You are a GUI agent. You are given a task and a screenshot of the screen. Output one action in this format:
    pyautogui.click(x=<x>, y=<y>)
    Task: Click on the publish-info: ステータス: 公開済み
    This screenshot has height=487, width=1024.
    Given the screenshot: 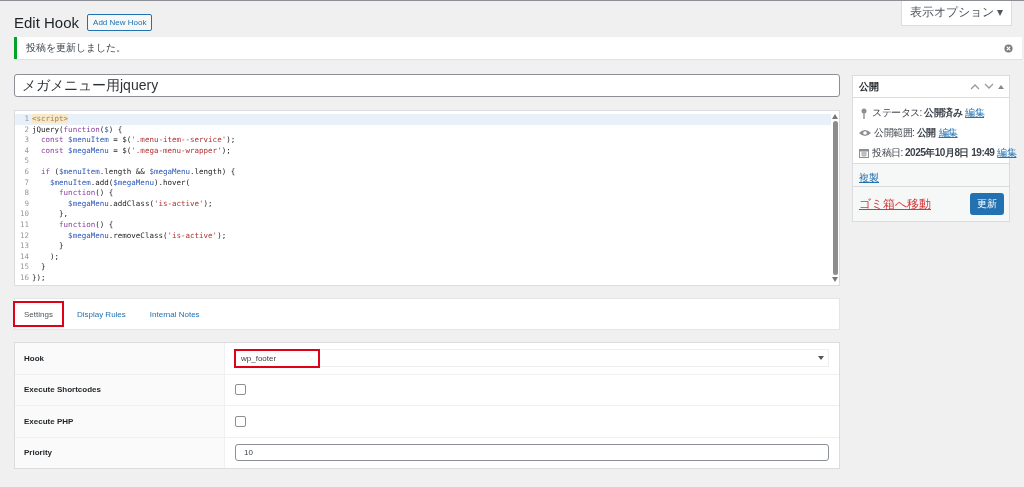 What is the action you would take?
    pyautogui.click(x=917, y=113)
    